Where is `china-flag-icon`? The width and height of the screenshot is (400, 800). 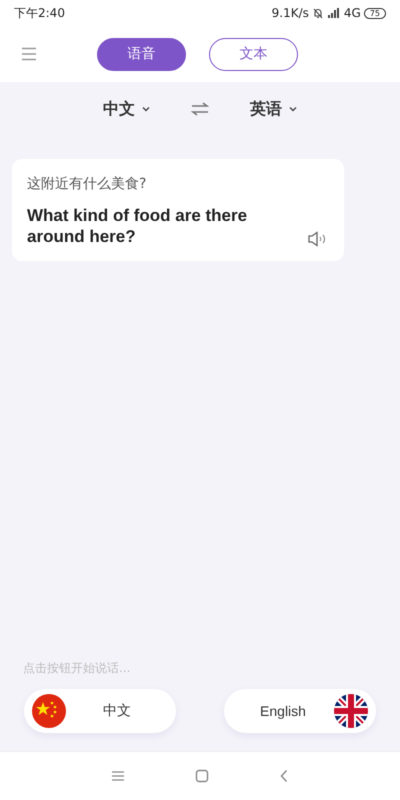
china-flag-icon is located at coordinates (49, 711).